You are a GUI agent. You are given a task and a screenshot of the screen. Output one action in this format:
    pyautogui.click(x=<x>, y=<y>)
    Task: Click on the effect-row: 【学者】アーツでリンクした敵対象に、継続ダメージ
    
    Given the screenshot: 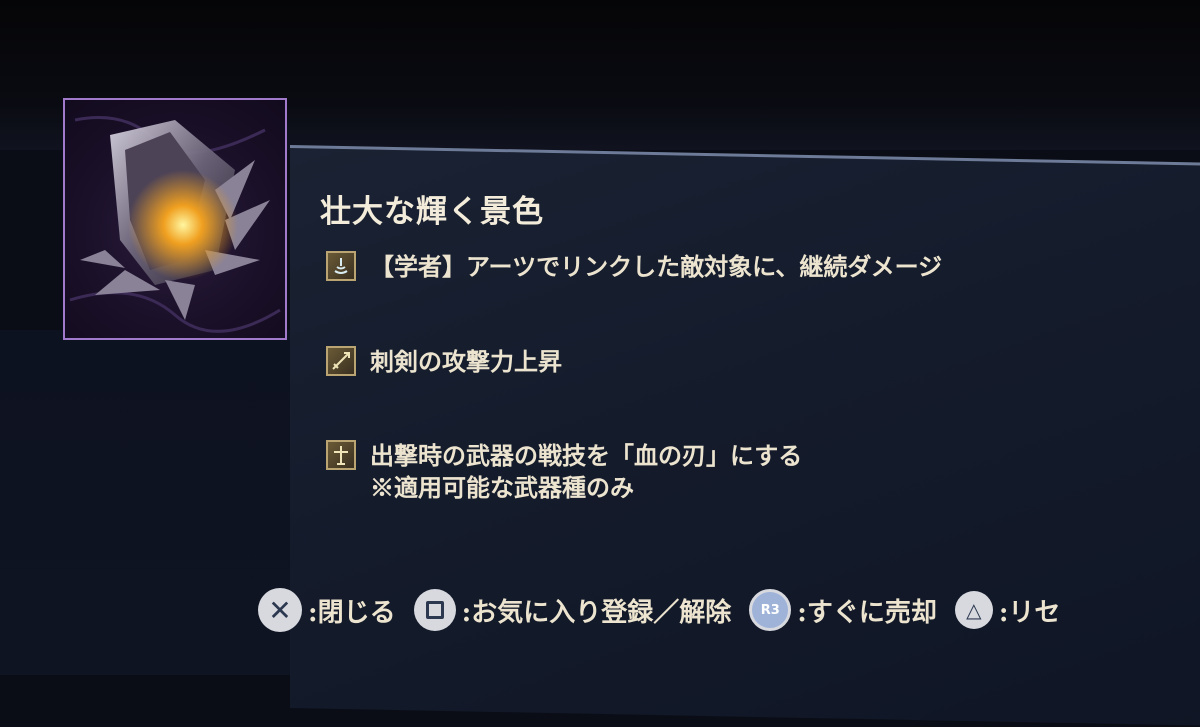 What is the action you would take?
    pyautogui.click(x=634, y=267)
    